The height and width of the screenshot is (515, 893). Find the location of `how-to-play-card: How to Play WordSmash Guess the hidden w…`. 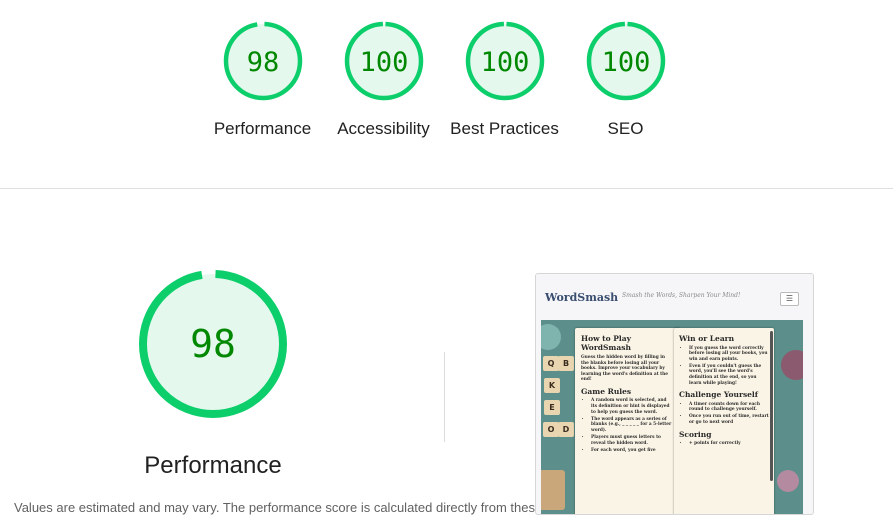

how-to-play-card: How to Play WordSmash Guess the hidden w… is located at coordinates (627, 421).